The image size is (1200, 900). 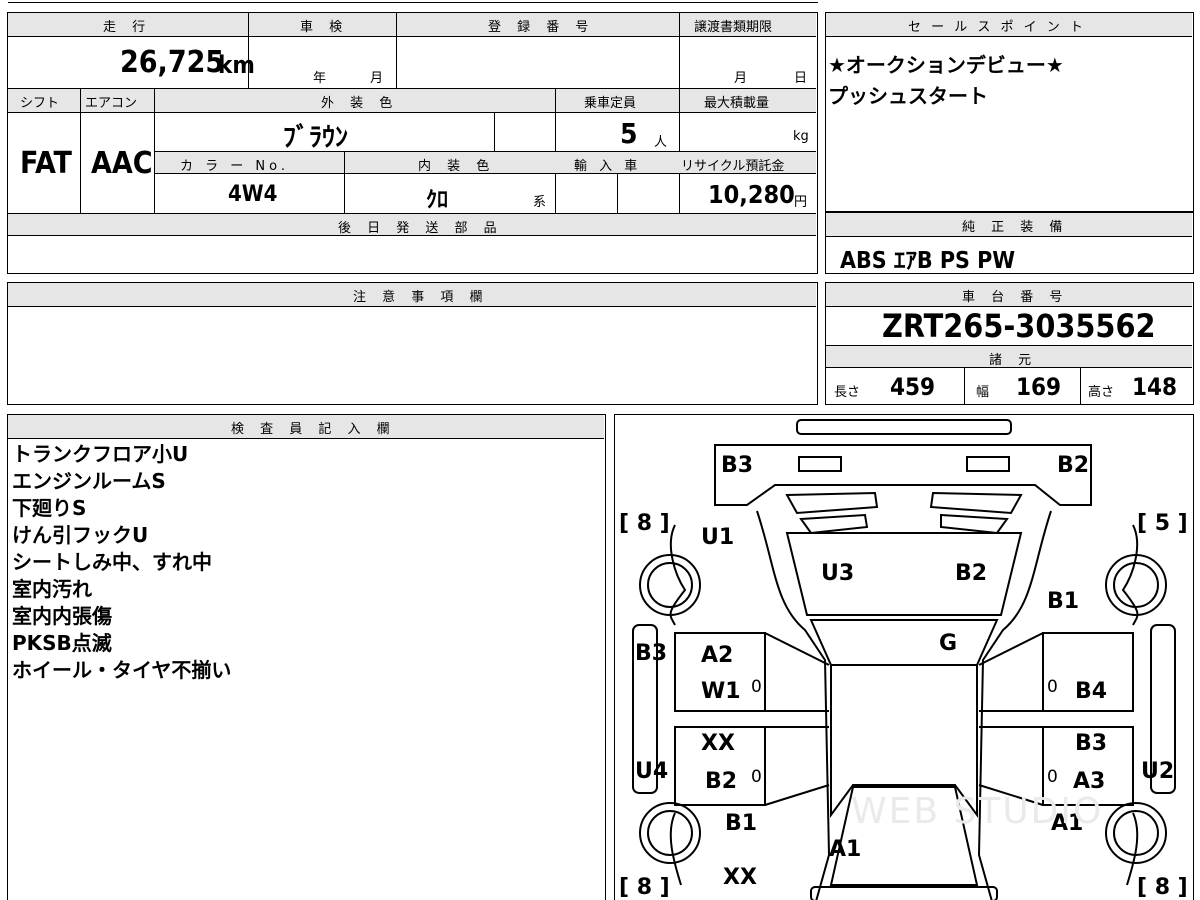 I want to click on sales-point-box: セ ー ル ス ポ イ ン ト ★オークションデビュー★ プッシュスタート, so click(x=1009, y=112).